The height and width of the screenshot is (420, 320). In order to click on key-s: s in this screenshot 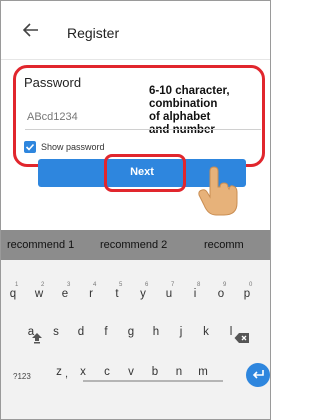, I will do `click(56, 332)`.